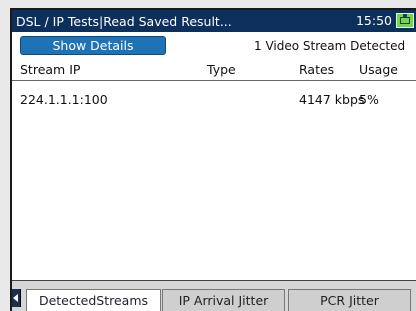  What do you see at coordinates (221, 69) in the screenshot?
I see `column-header-type: Type` at bounding box center [221, 69].